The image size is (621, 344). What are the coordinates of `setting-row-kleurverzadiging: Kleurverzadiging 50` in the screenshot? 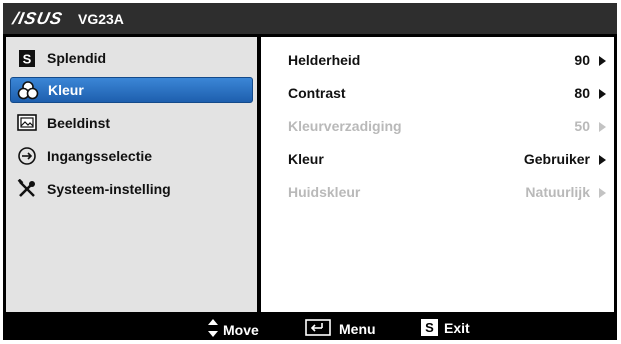 It's located at (447, 128).